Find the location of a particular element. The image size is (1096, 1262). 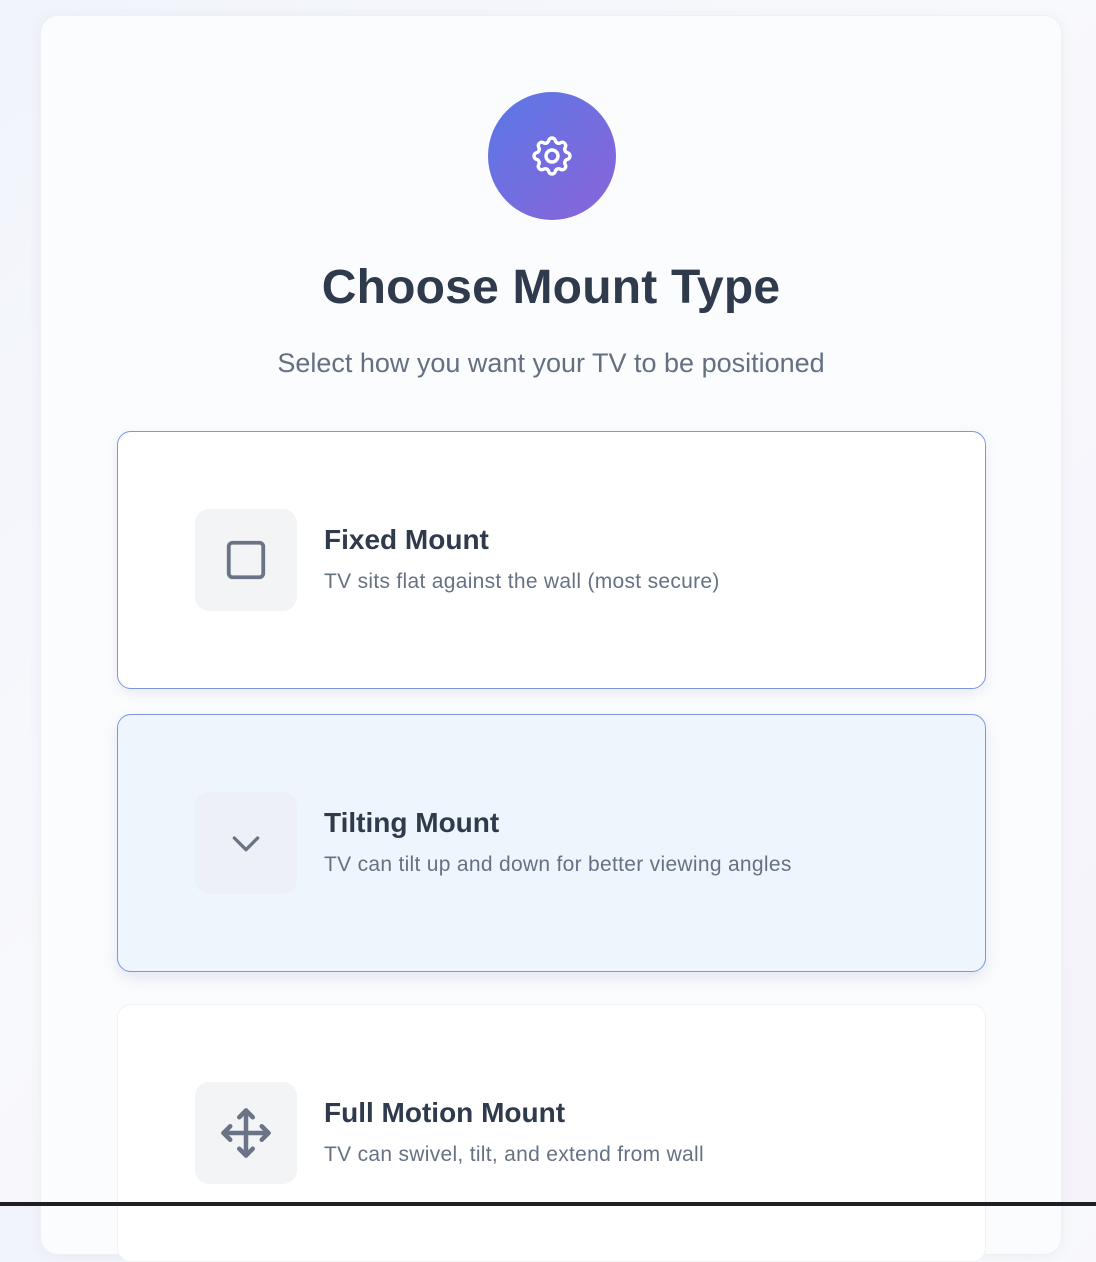

option-title: Fixed Mount is located at coordinates (522, 540).